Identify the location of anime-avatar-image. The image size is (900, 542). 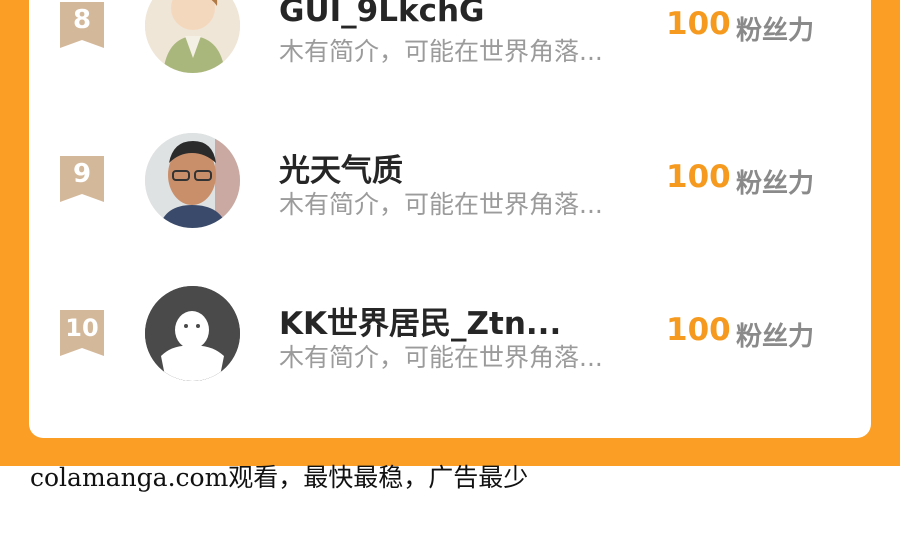
(192, 36).